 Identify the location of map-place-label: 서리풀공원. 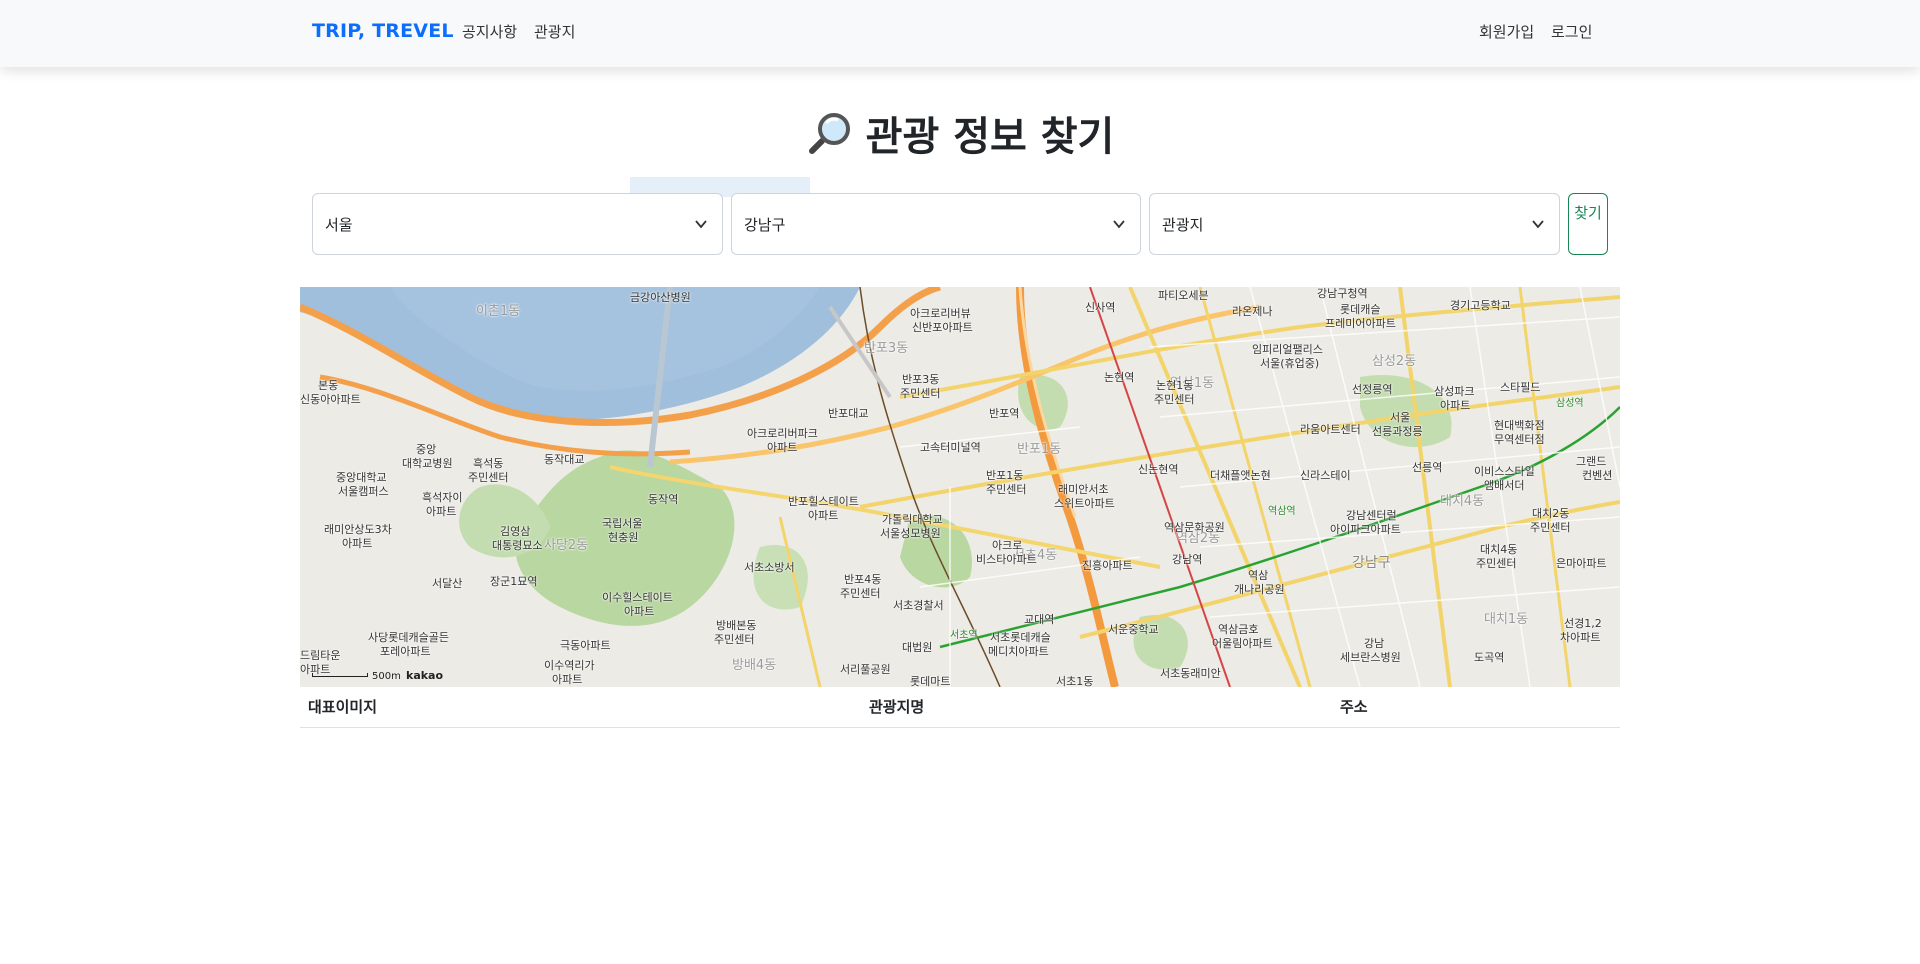
(865, 669).